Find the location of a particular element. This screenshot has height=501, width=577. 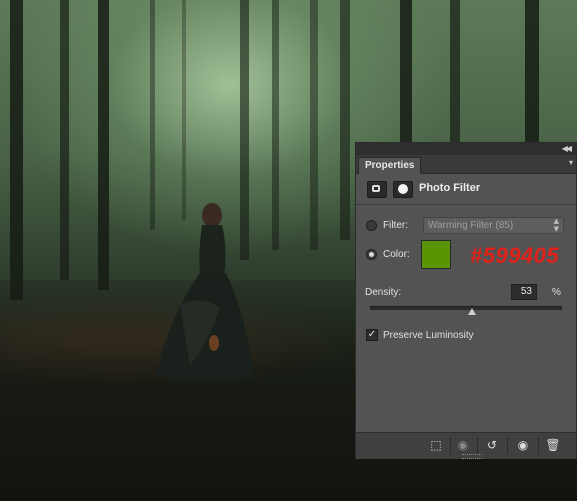

layer-mask-icon is located at coordinates (403, 189).